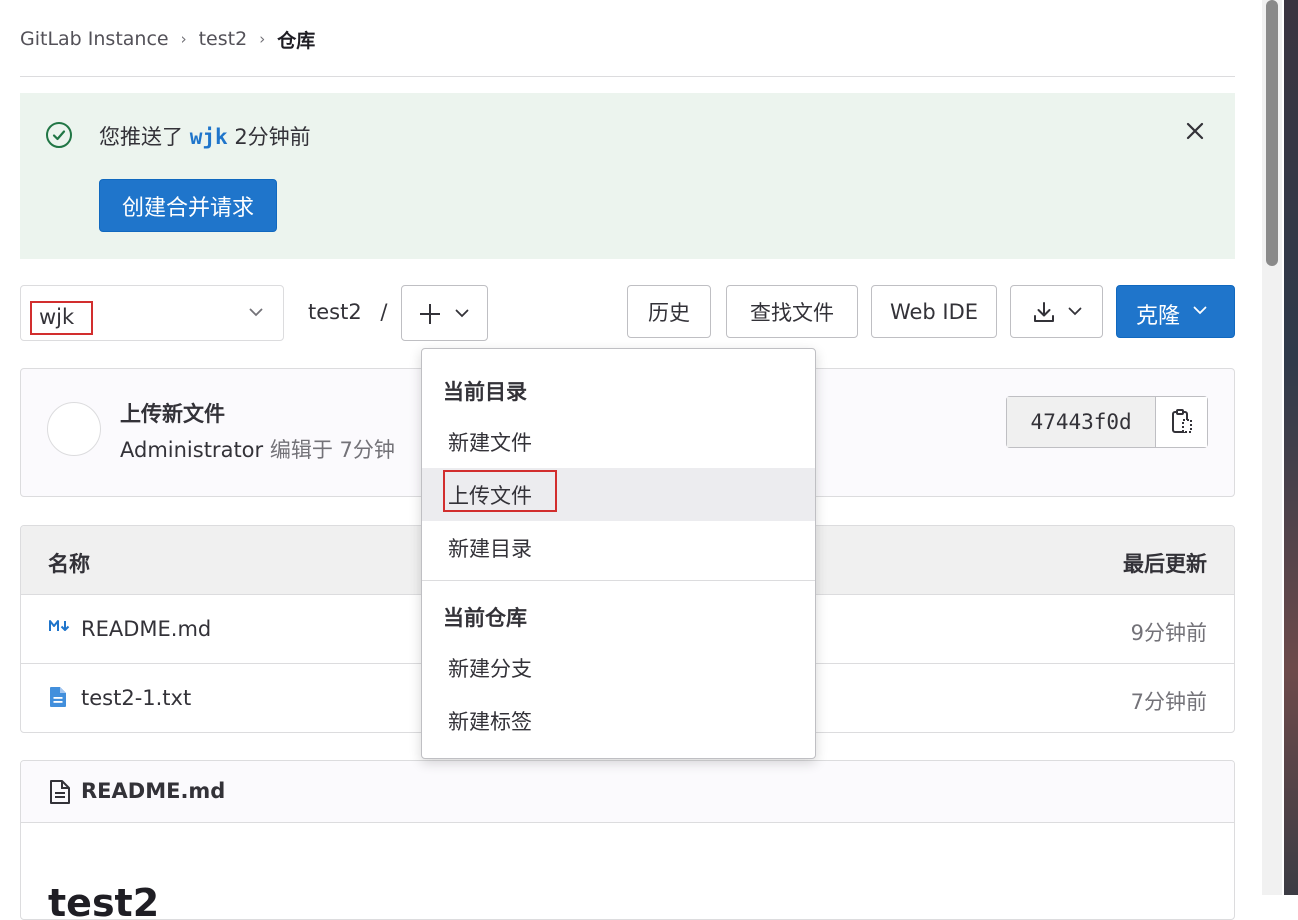  I want to click on menu-item-label: 新建分支, so click(490, 669).